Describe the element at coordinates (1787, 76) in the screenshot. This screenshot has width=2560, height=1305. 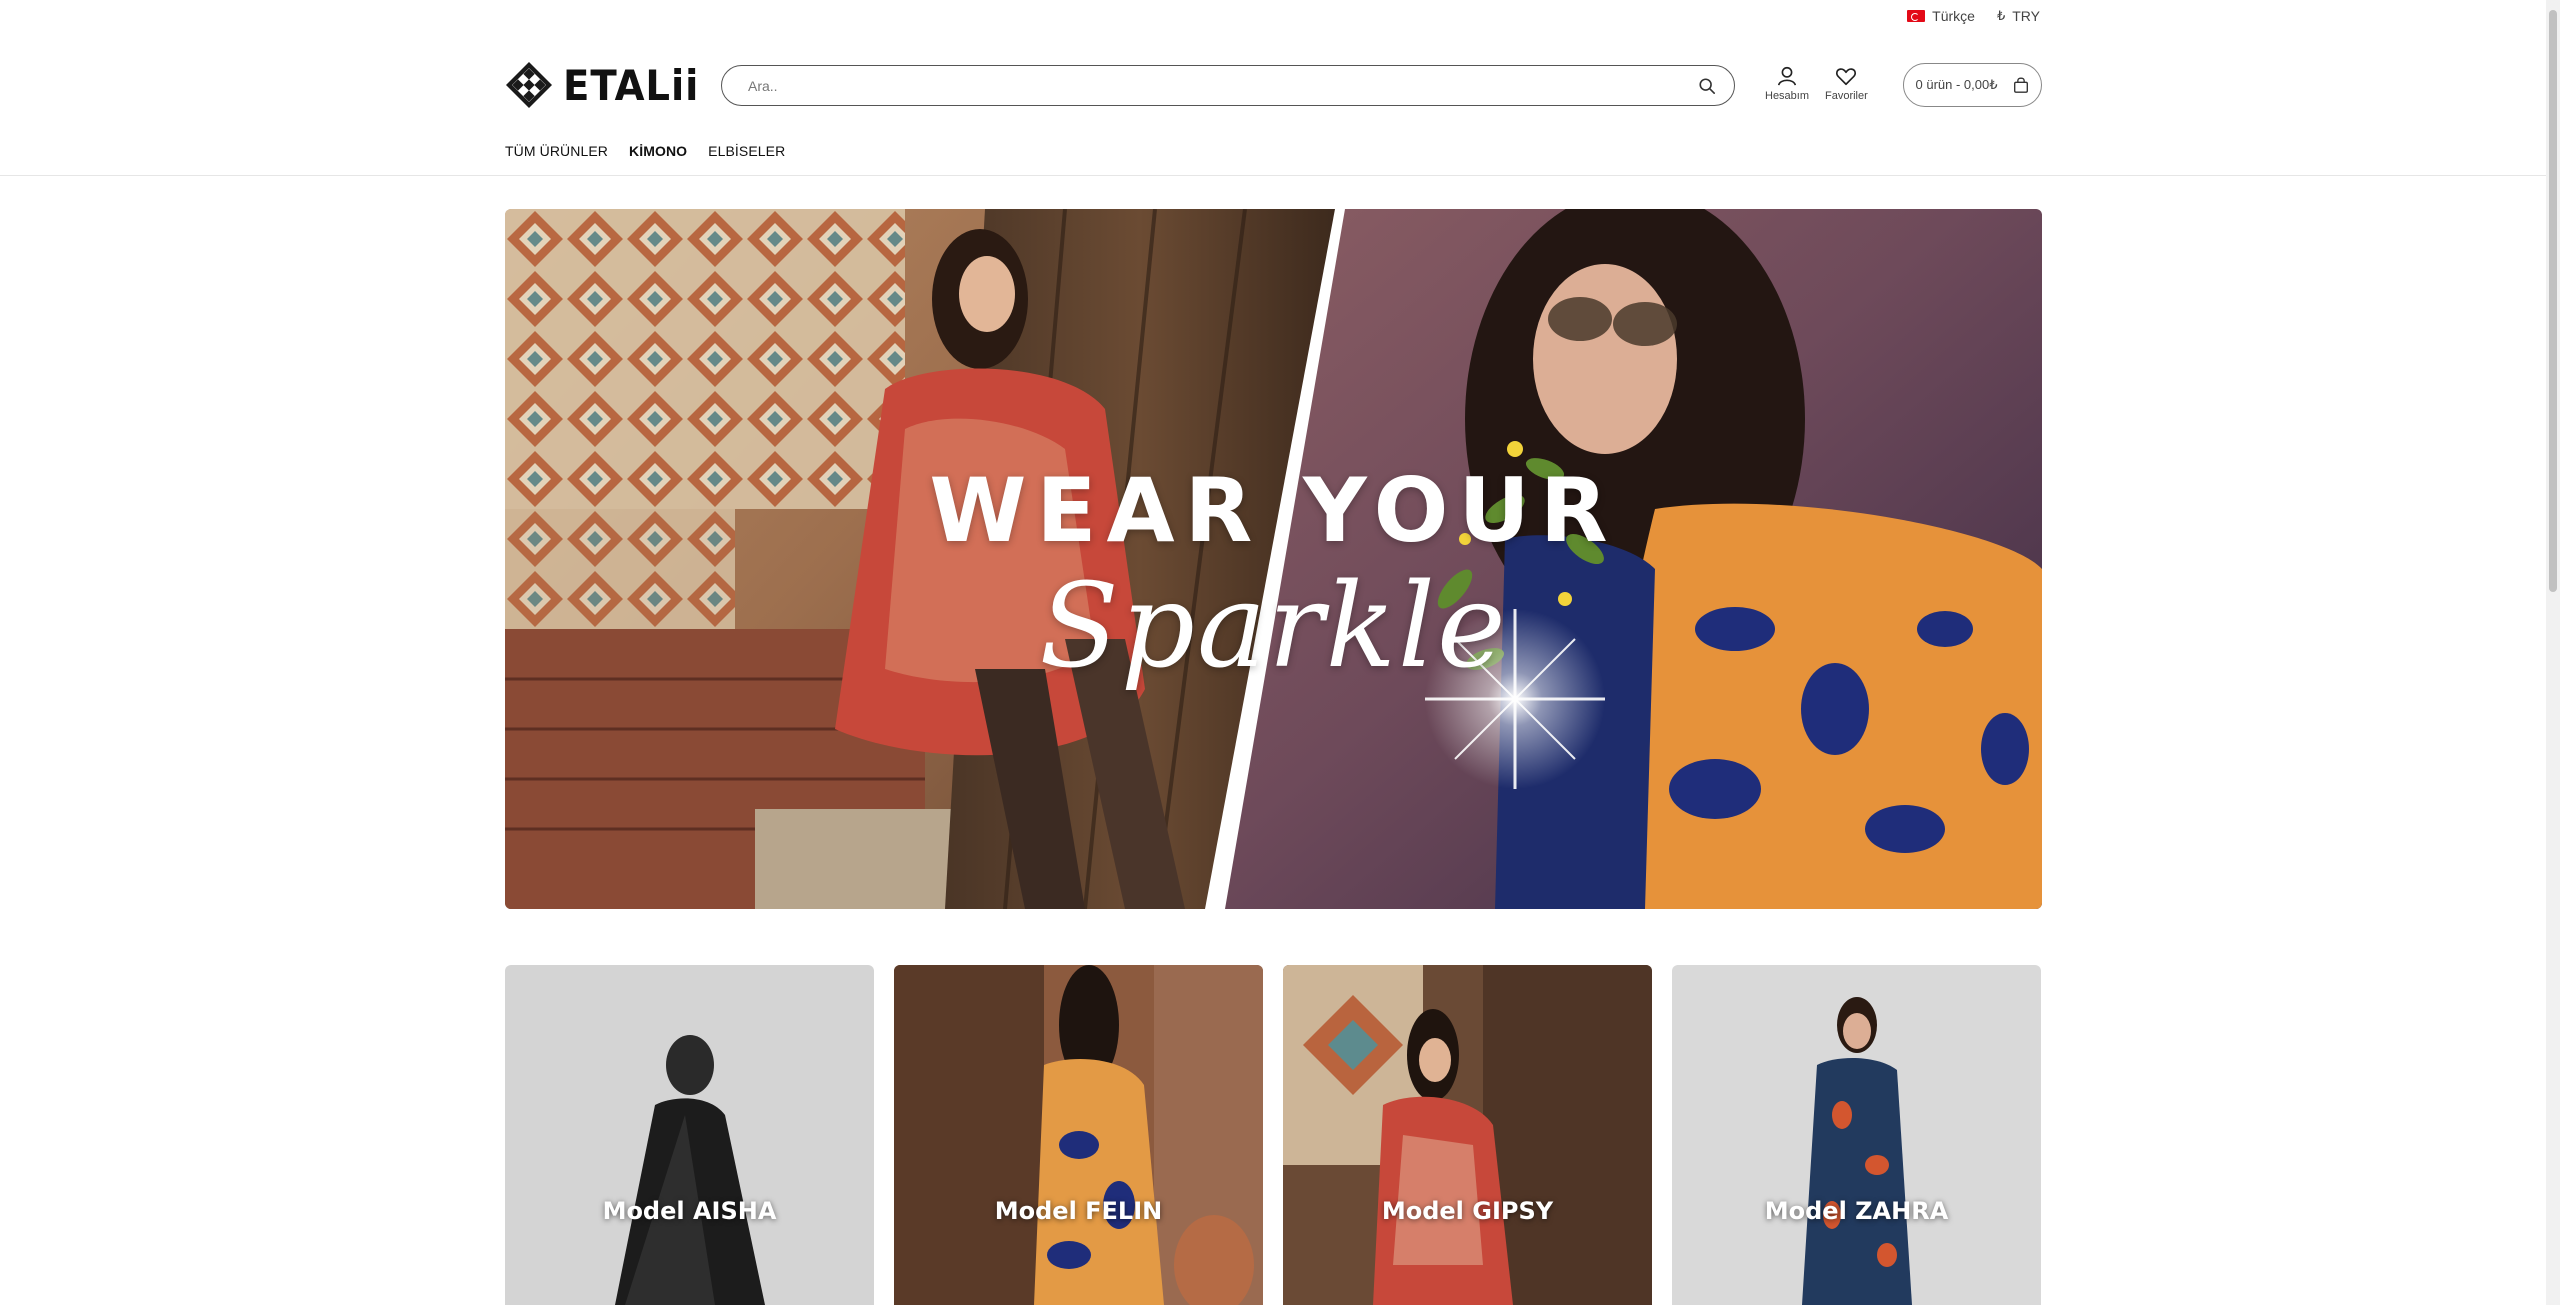
I see `user-icon` at that location.